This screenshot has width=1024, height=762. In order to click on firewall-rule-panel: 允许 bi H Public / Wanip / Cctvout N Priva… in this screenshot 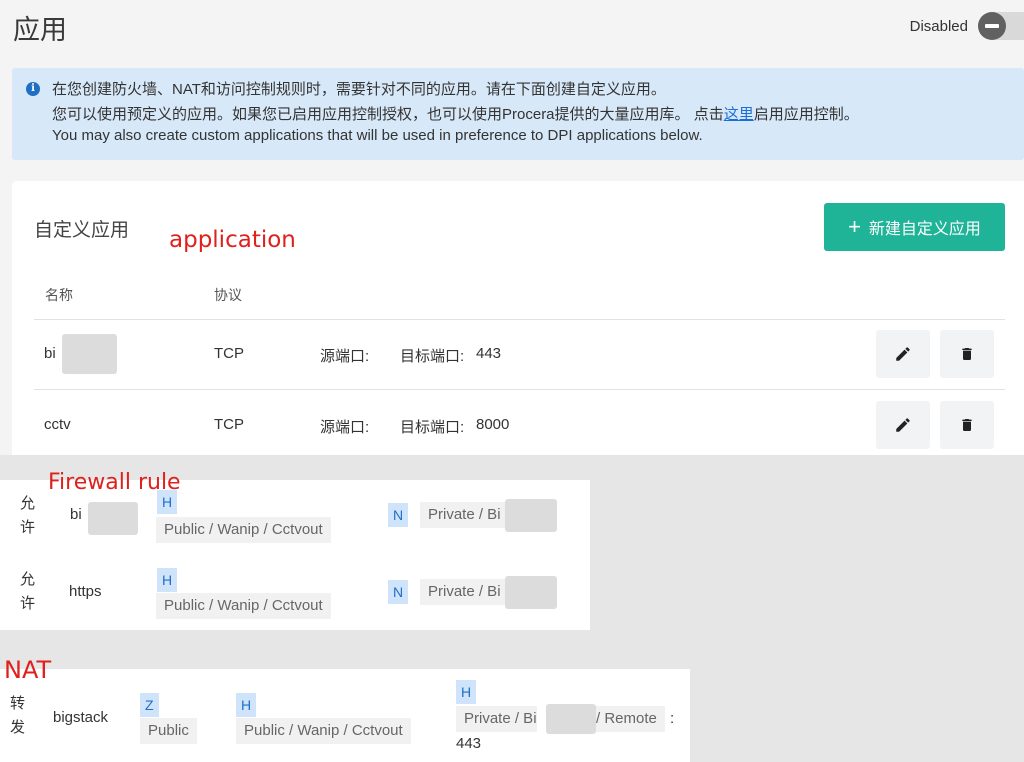, I will do `click(295, 555)`.